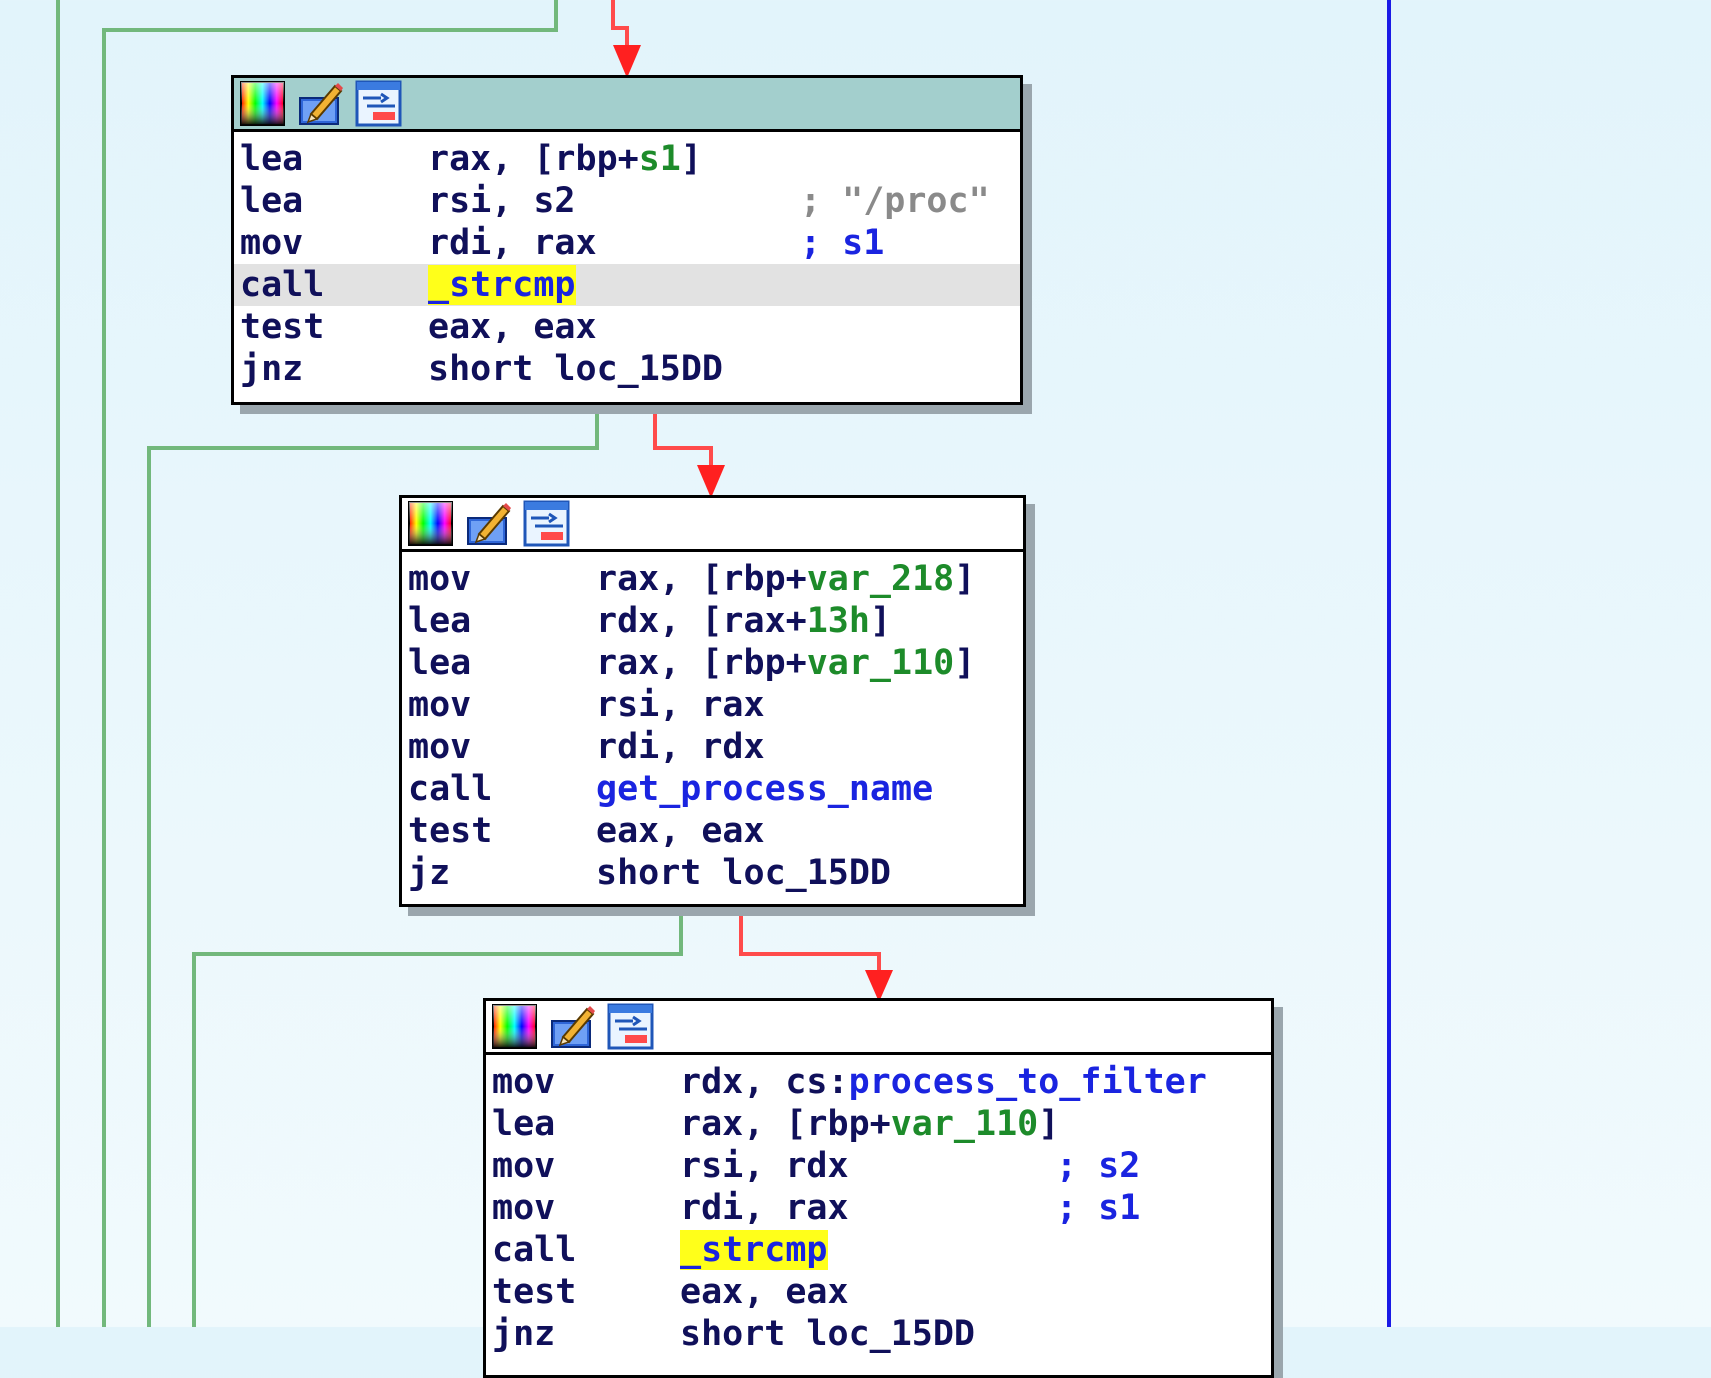 The image size is (1711, 1378). I want to click on edge-true-top, so click(620, 25).